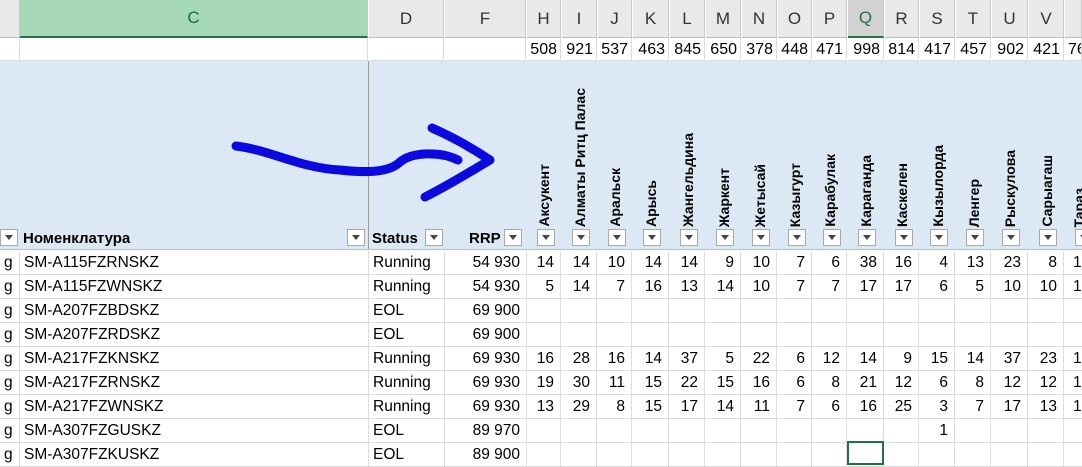 This screenshot has height=467, width=1082. What do you see at coordinates (1046, 359) in the screenshot?
I see `qty-cell: 23` at bounding box center [1046, 359].